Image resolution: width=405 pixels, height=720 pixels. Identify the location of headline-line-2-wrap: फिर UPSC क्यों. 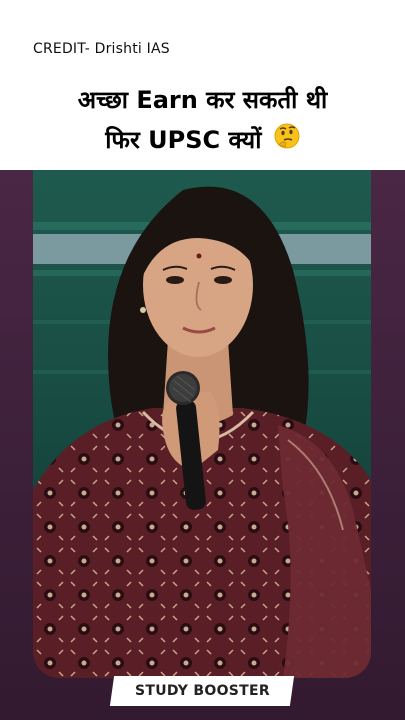
(202, 140).